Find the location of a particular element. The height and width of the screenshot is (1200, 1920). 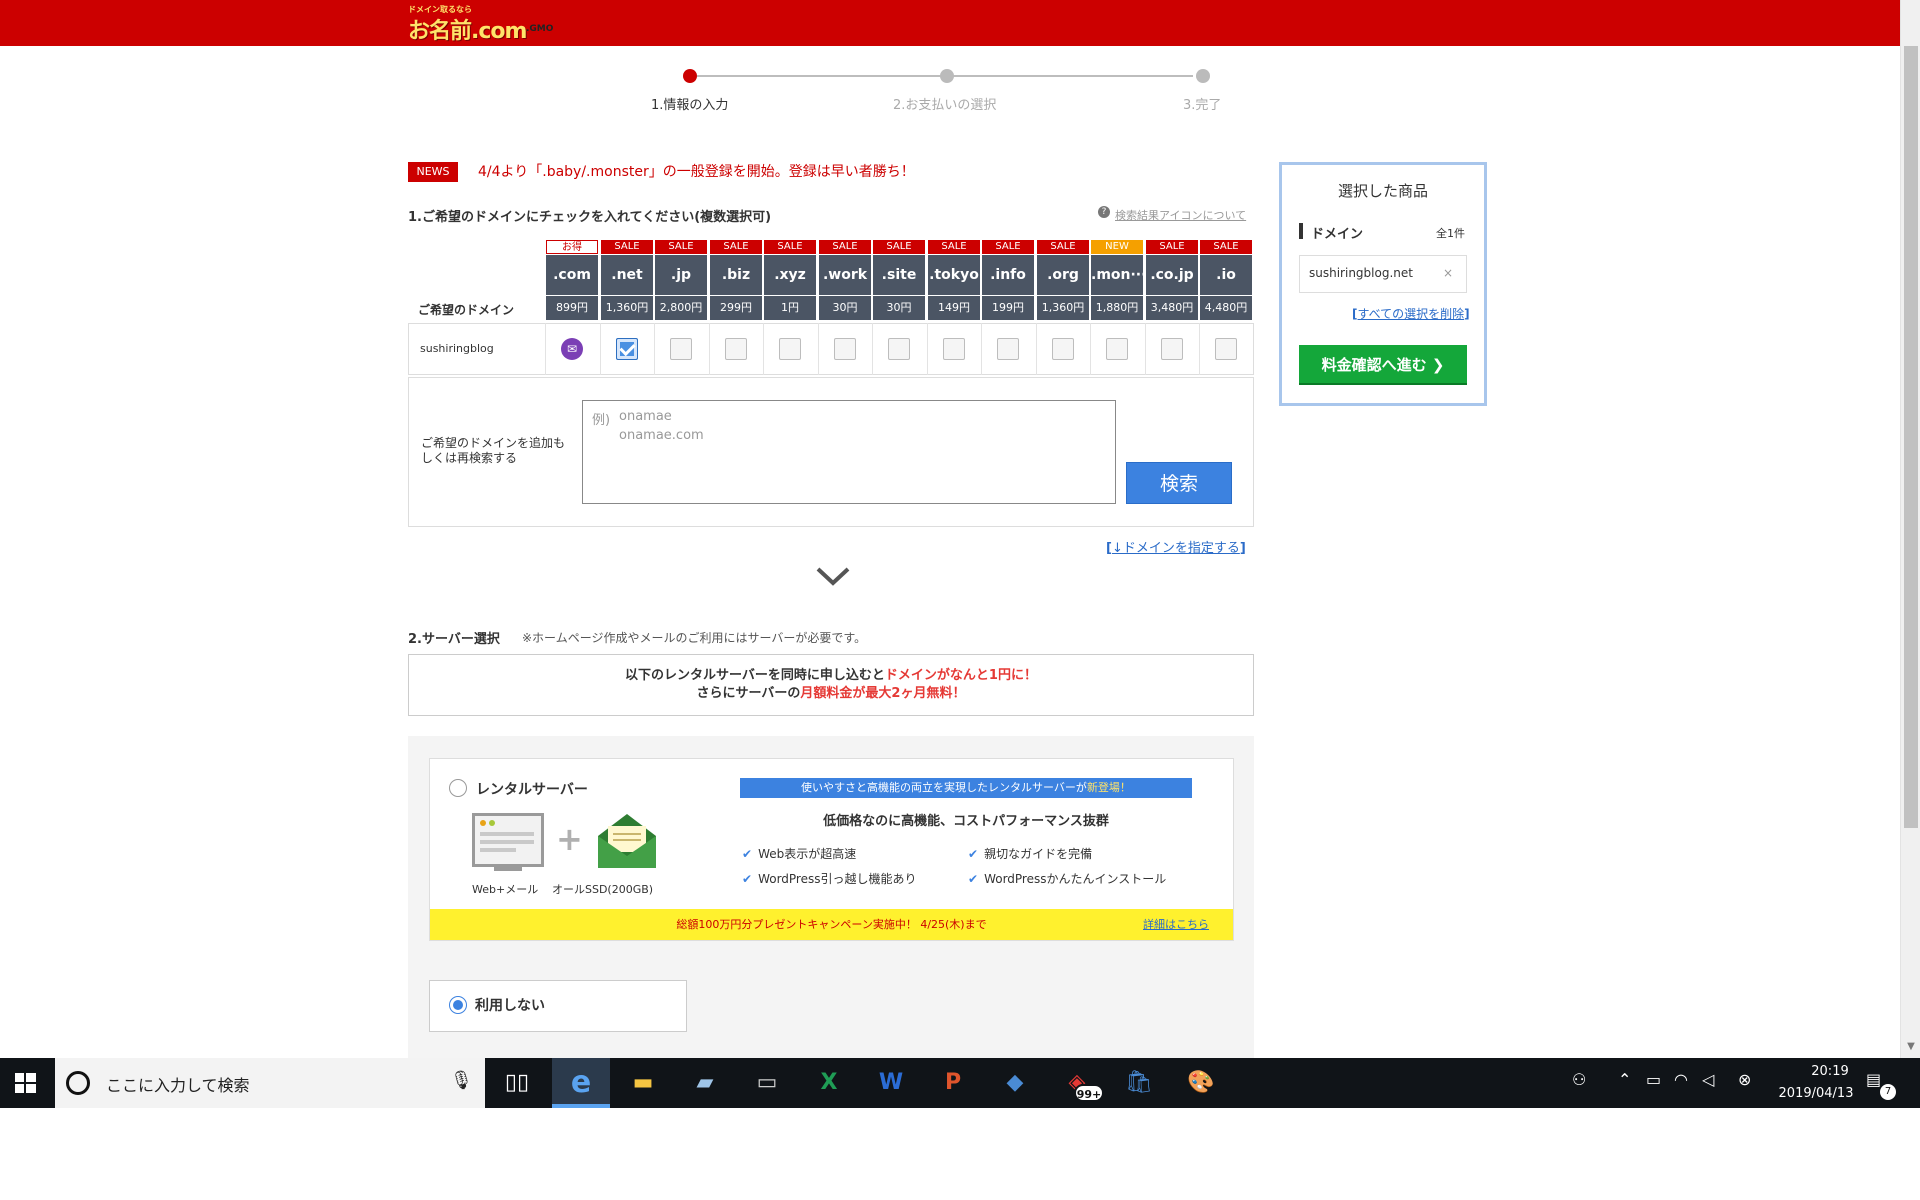

tray-chevron-up-icon: ⌃ is located at coordinates (1624, 1079).